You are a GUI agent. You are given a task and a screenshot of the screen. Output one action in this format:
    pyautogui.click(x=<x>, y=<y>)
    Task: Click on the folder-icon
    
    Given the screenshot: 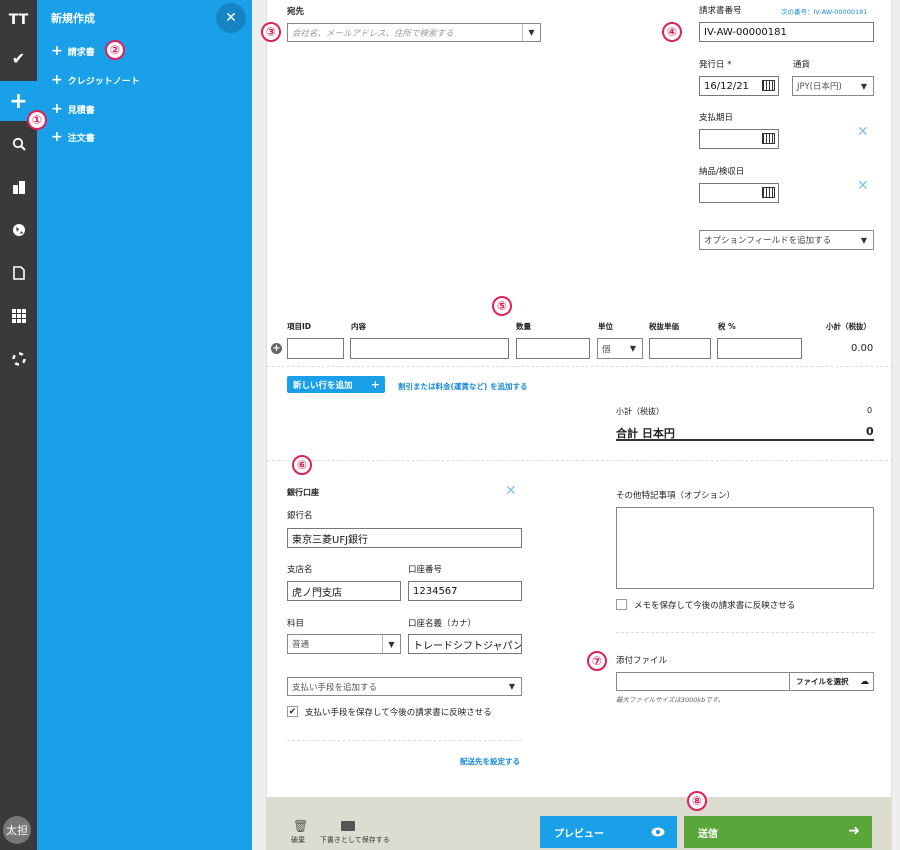 What is the action you would take?
    pyautogui.click(x=348, y=826)
    